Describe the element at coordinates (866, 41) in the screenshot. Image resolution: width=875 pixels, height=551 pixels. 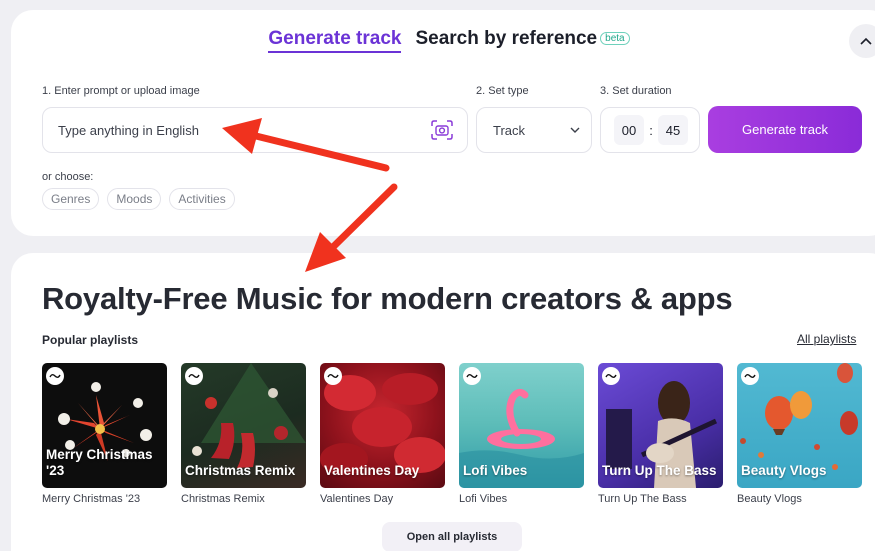
I see `chevron-up-icon` at that location.